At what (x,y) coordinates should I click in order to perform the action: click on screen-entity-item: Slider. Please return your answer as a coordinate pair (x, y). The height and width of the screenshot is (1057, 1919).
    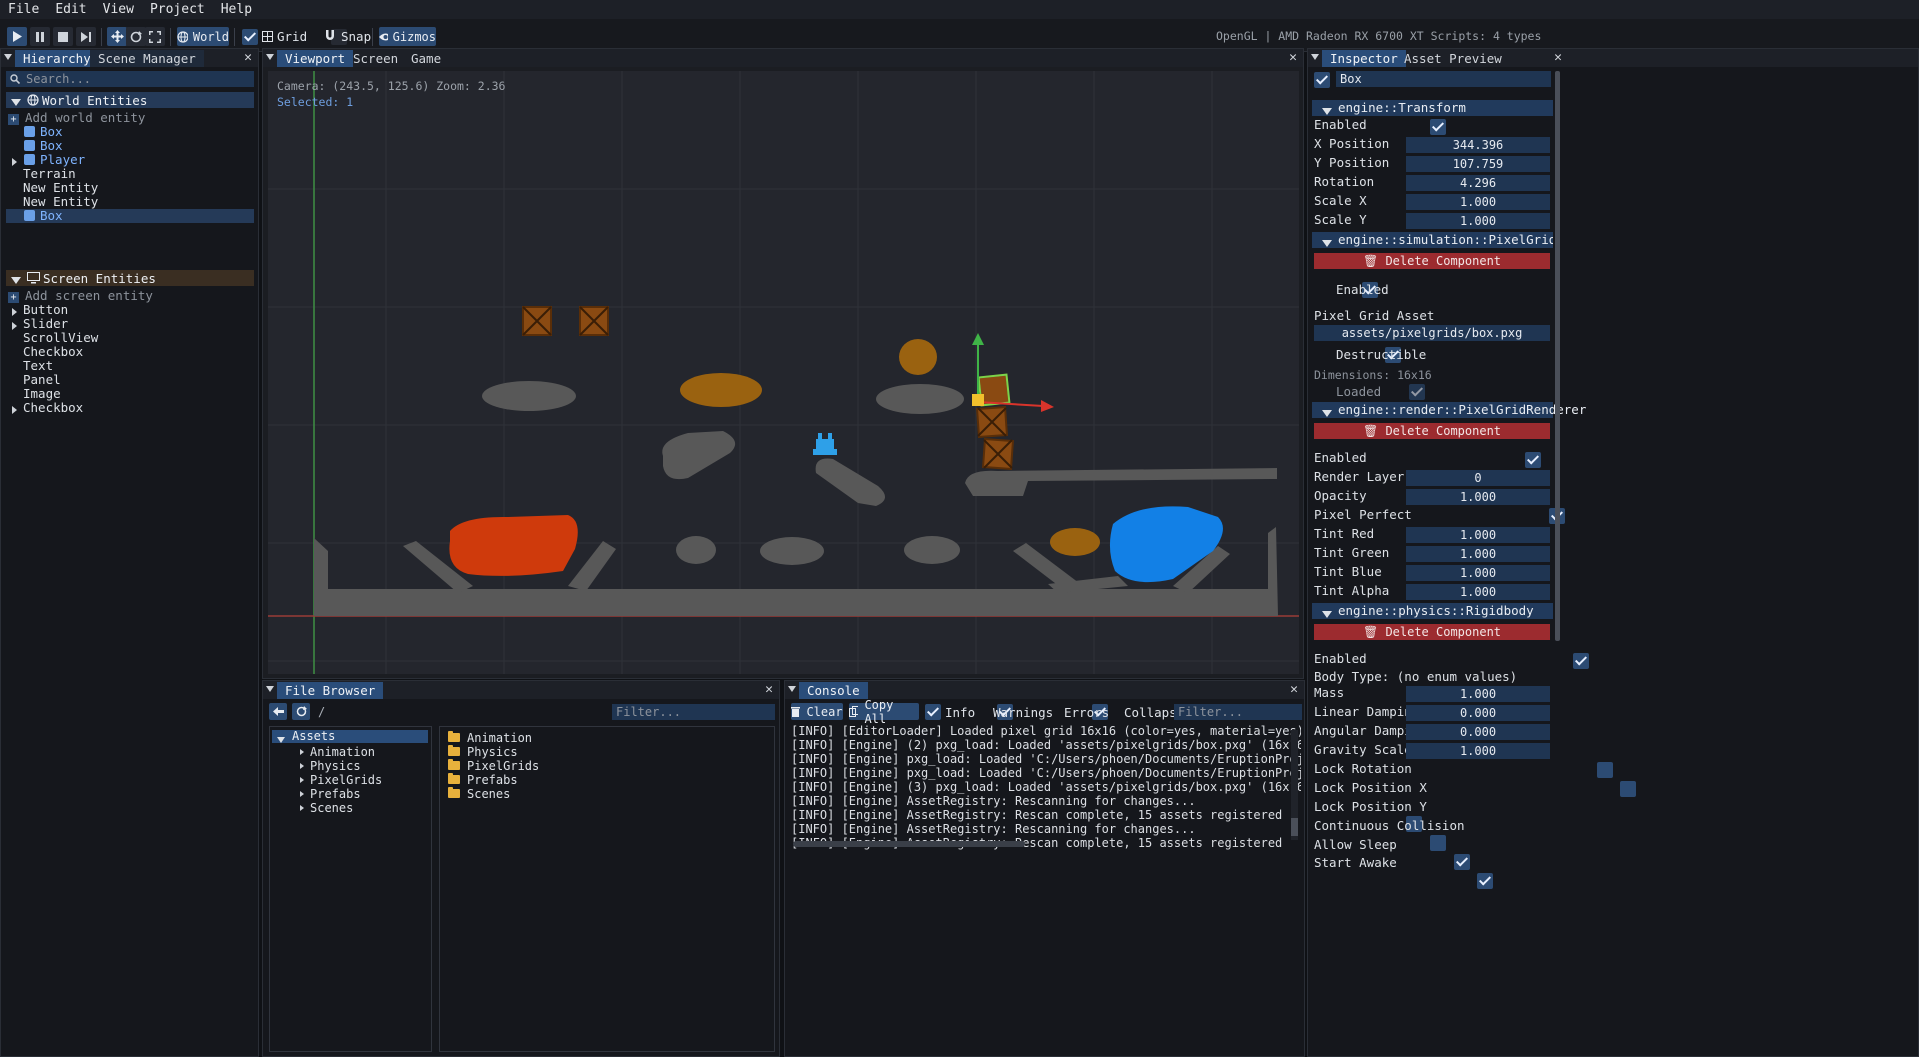
    Looking at the image, I should click on (130, 324).